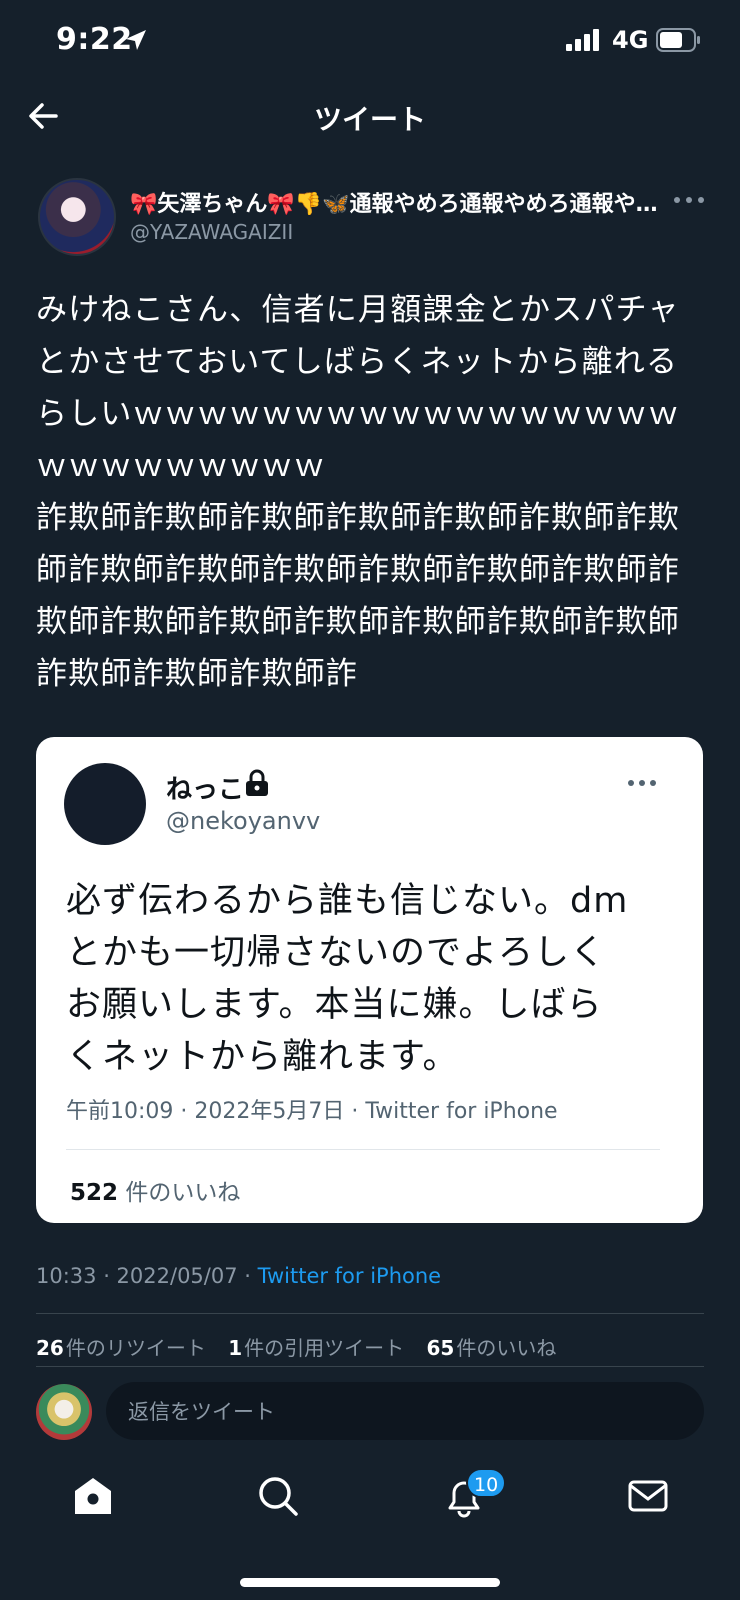 The image size is (740, 1600). I want to click on quotes-stat: 1 件の引用ツイート, so click(316, 1348).